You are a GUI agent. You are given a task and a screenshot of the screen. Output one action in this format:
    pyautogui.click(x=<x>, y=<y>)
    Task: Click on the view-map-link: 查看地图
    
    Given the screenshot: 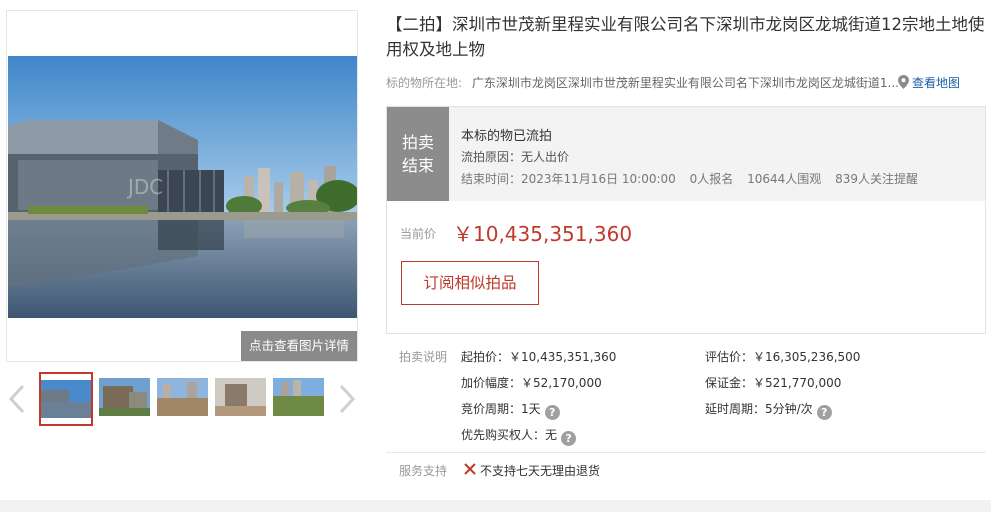 What is the action you would take?
    pyautogui.click(x=929, y=83)
    